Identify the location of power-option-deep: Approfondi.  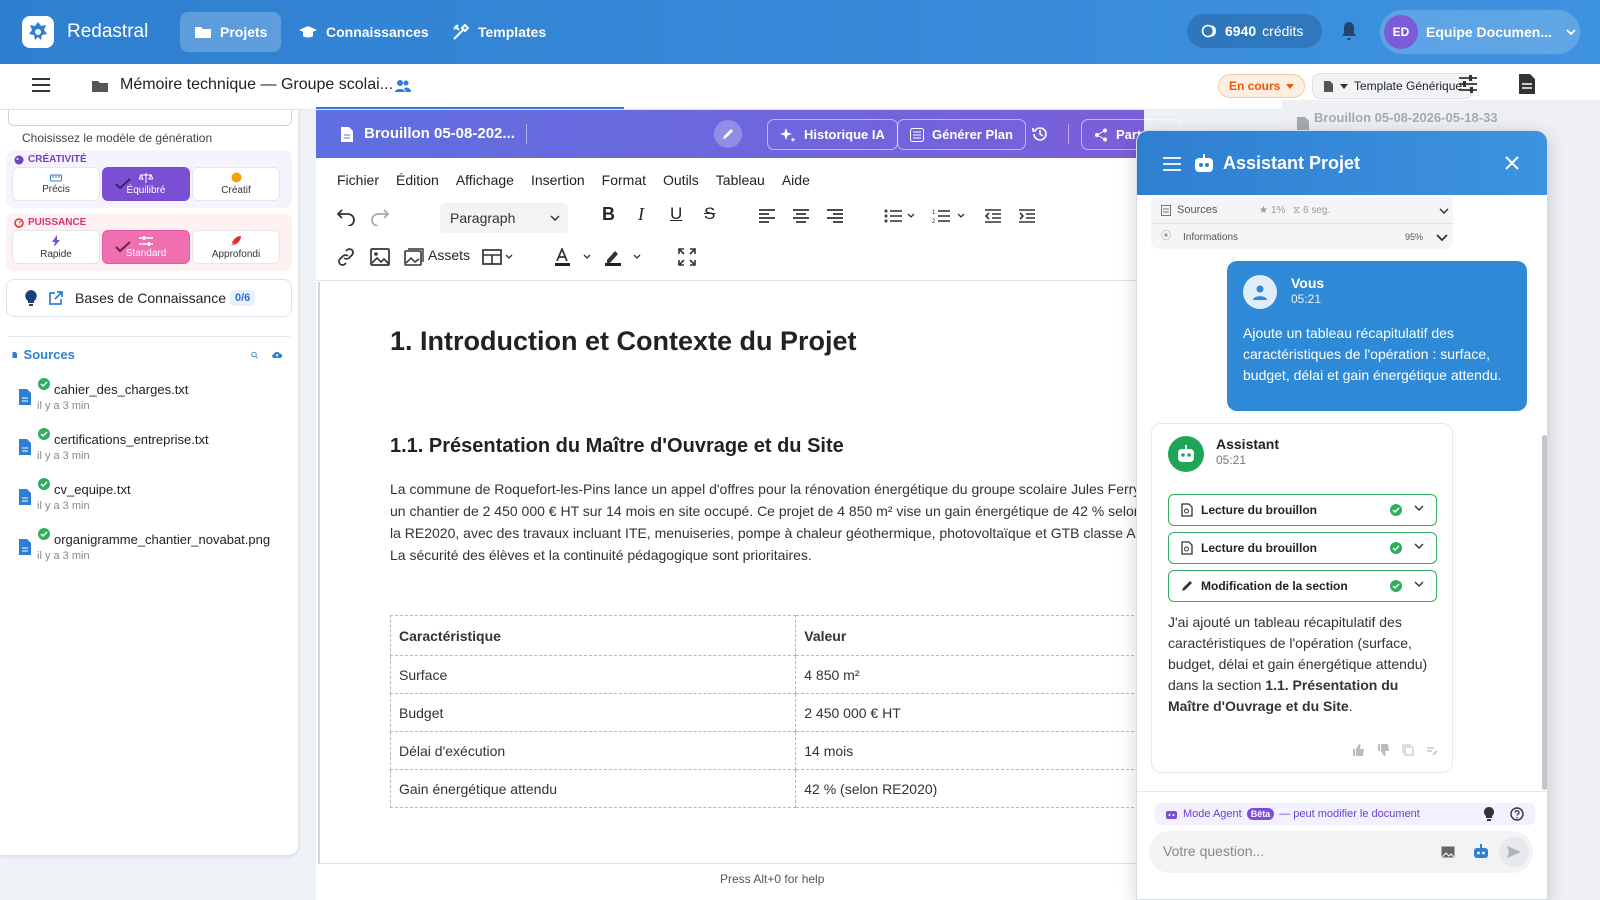
(236, 247).